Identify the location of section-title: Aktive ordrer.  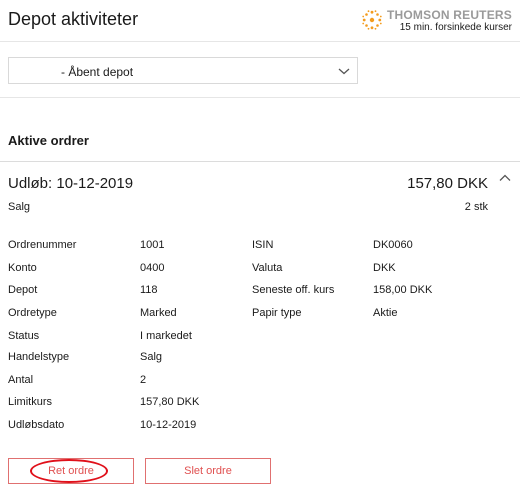
(48, 140).